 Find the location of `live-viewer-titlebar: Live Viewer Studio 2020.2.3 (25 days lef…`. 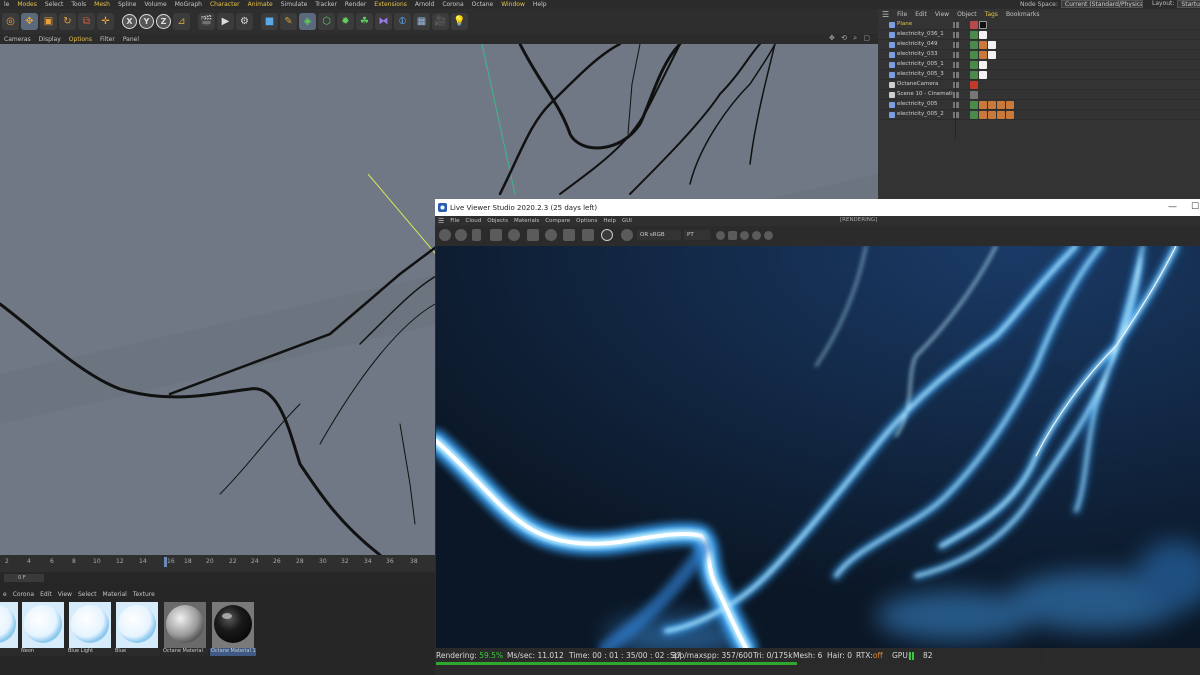

live-viewer-titlebar: Live Viewer Studio 2020.2.3 (25 days lef… is located at coordinates (817, 207).